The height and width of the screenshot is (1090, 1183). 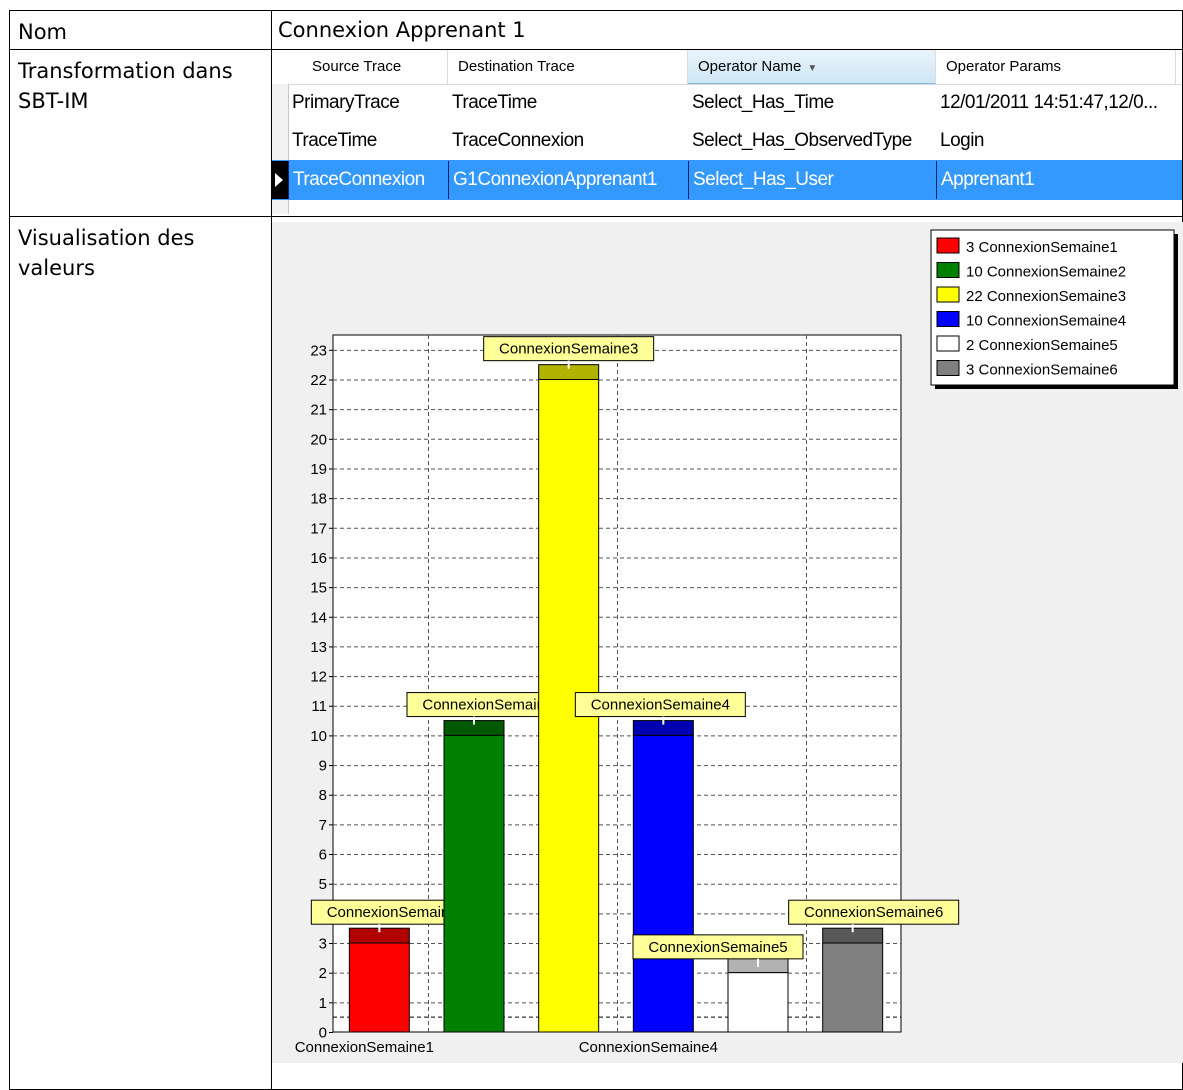 What do you see at coordinates (568, 180) in the screenshot?
I see `cell-destination-trace: G1ConnexionApprenant1` at bounding box center [568, 180].